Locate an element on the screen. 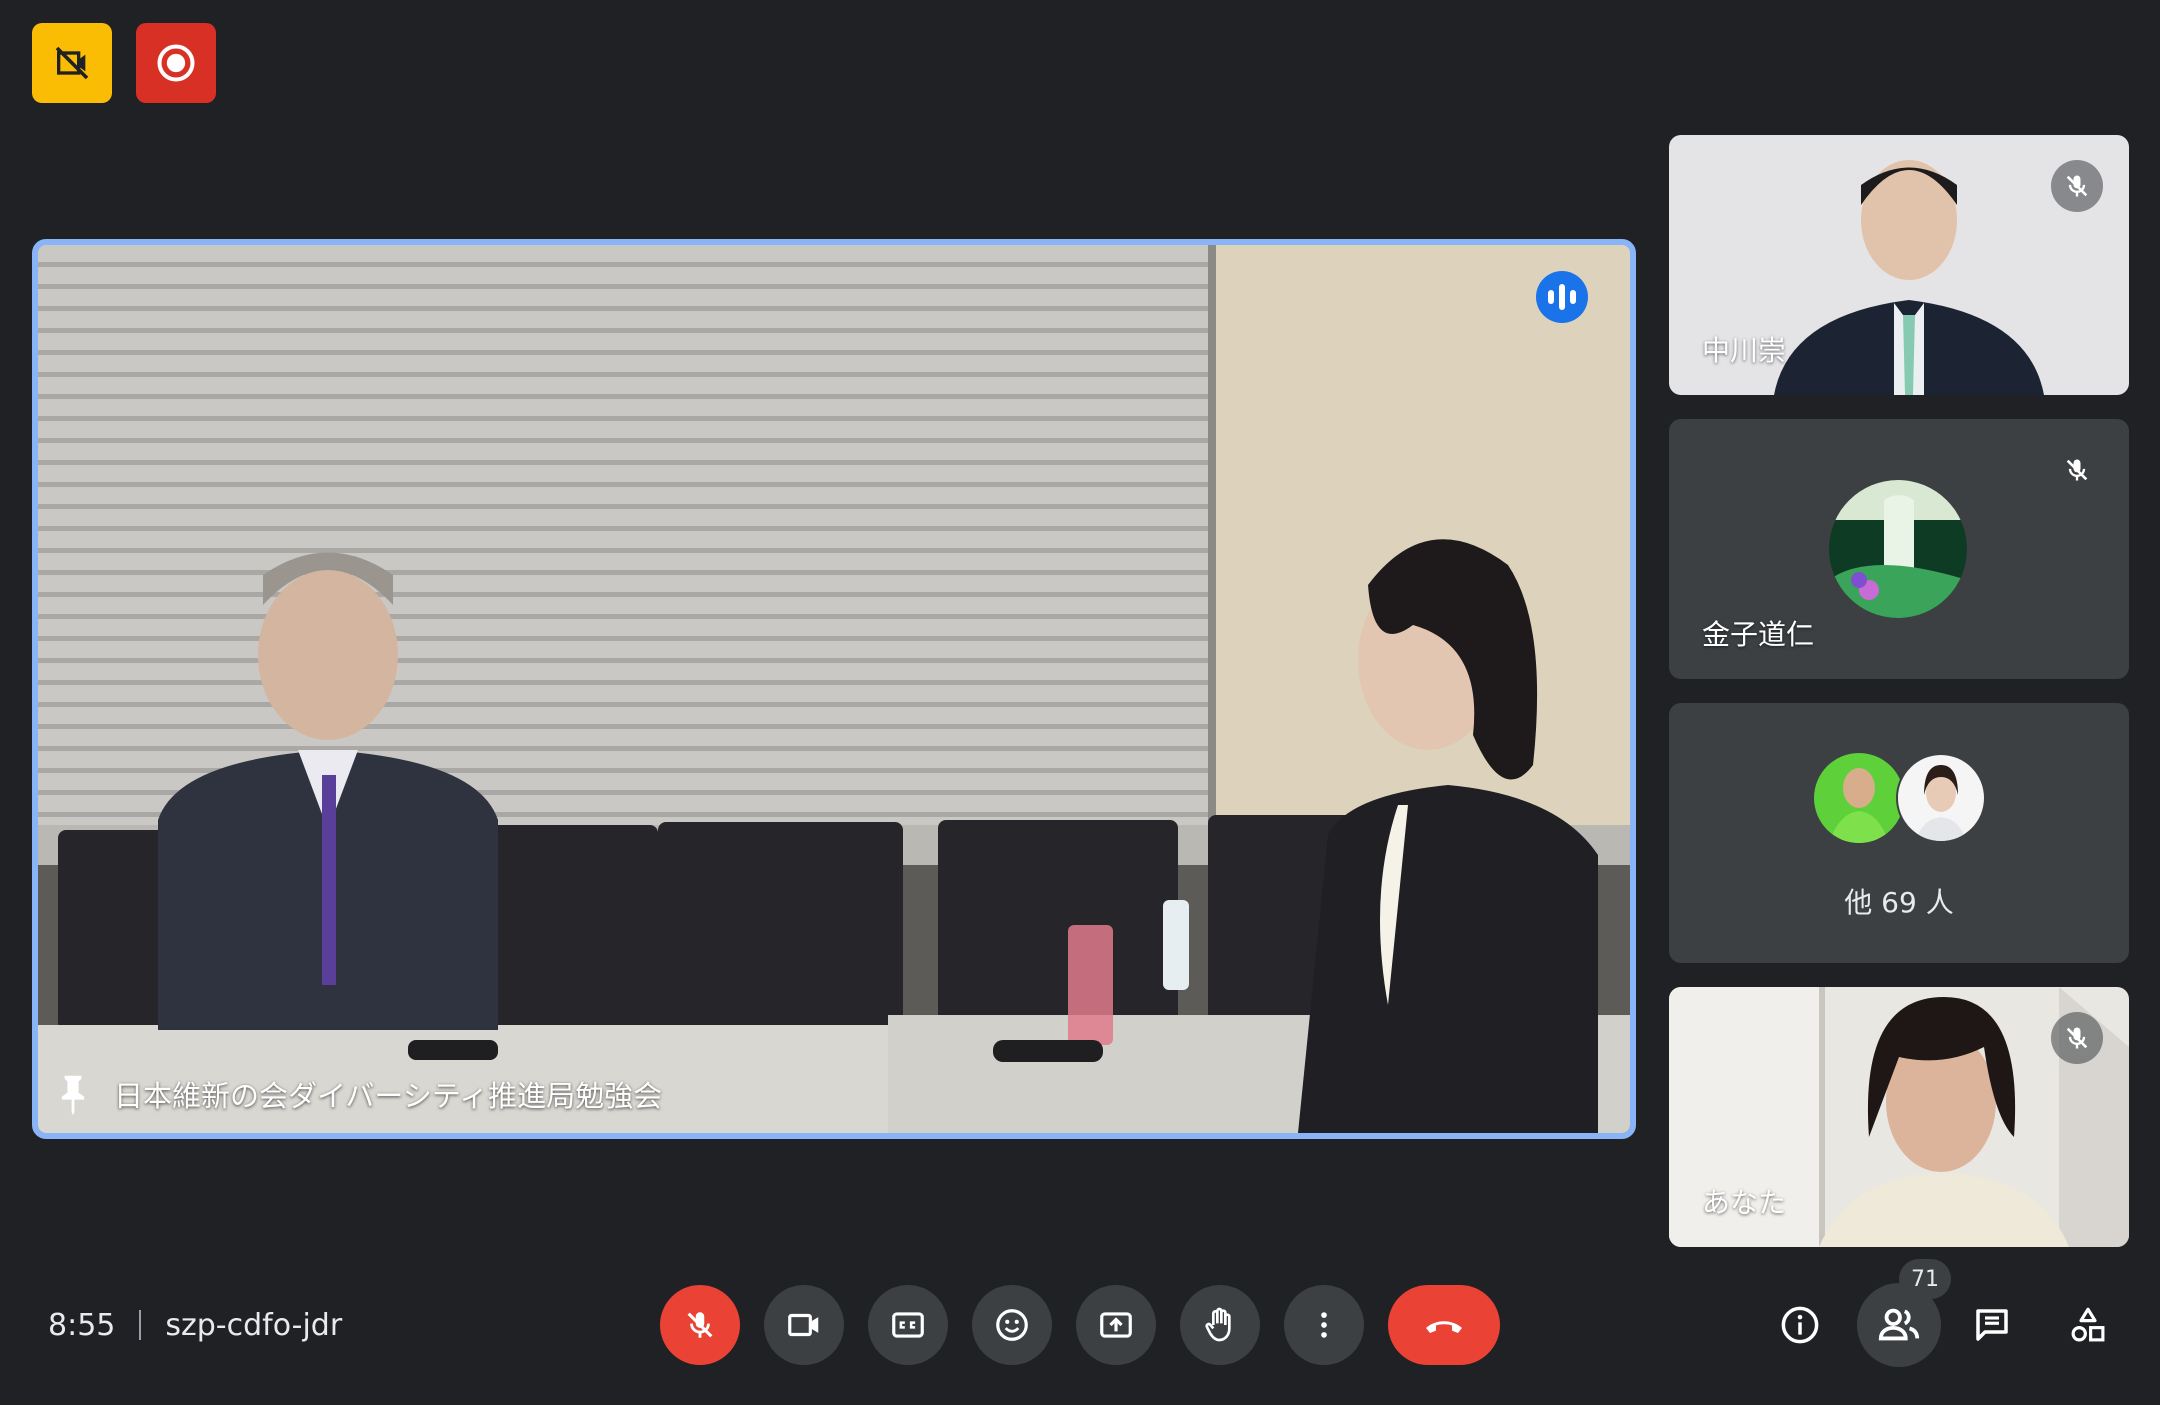  present-screen-icon is located at coordinates (1116, 1325).